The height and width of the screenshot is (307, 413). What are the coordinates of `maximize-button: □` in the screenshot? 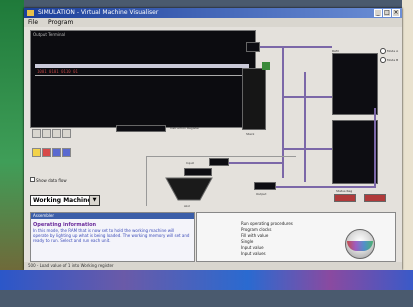 It's located at (387, 13).